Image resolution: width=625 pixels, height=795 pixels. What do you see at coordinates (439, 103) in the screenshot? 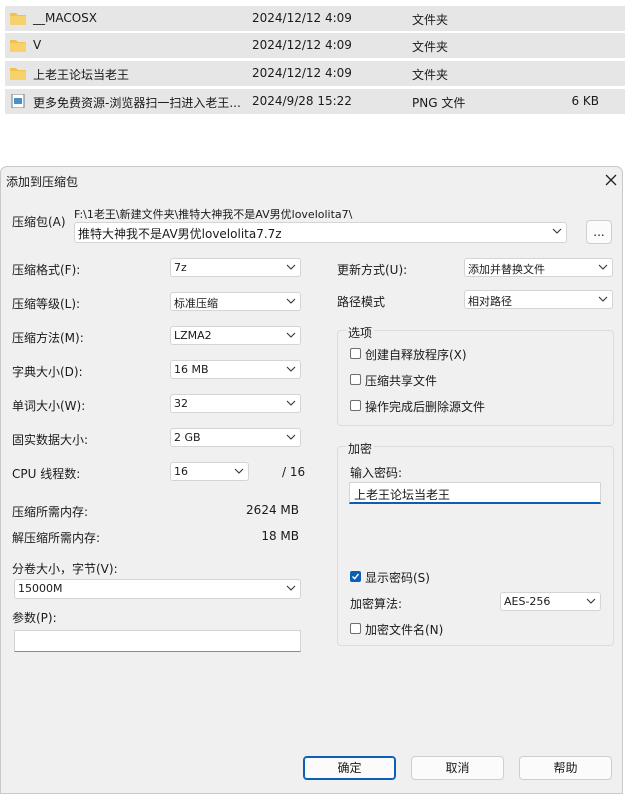
I see `file-type: PNG 文件` at bounding box center [439, 103].